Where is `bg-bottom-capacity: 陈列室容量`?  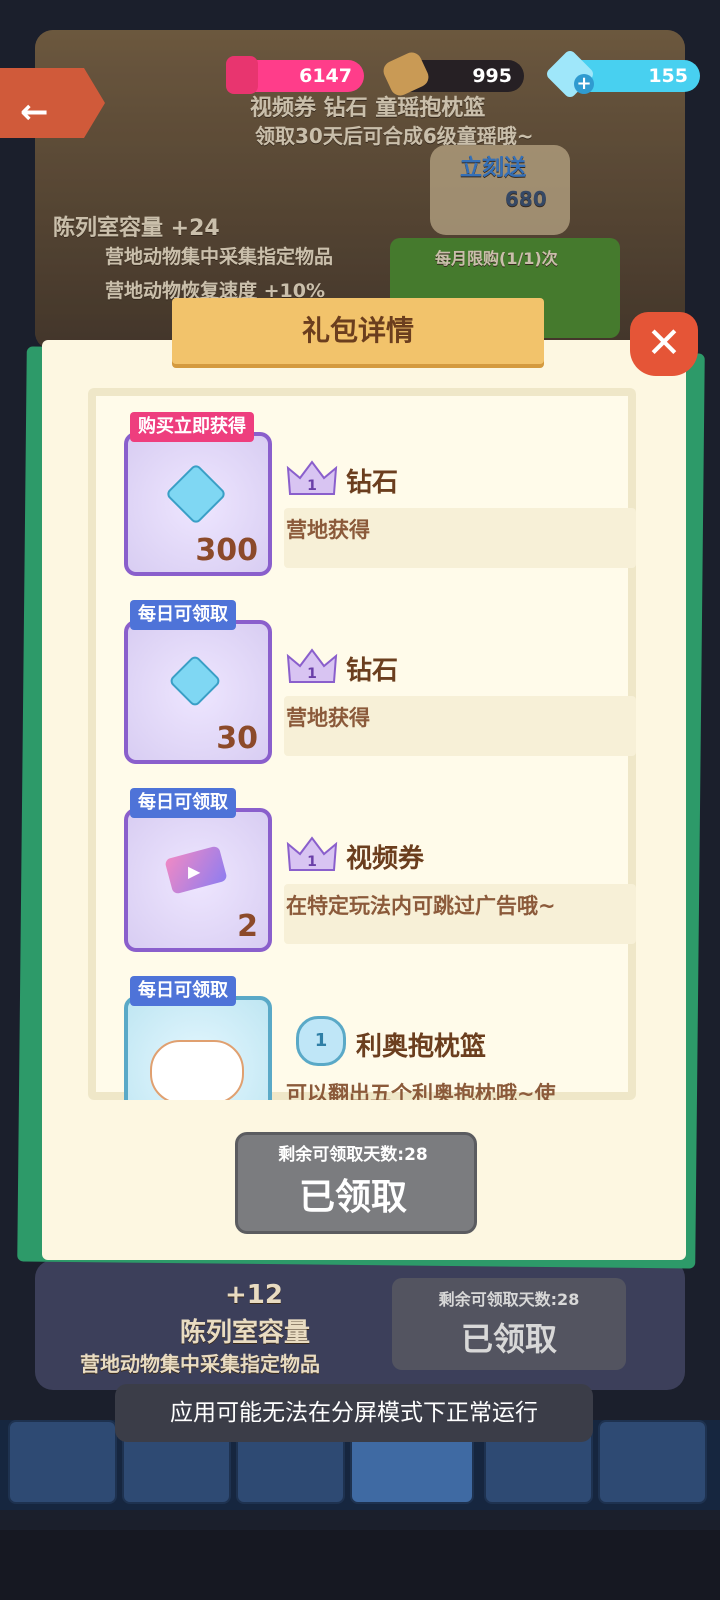 bg-bottom-capacity: 陈列室容量 is located at coordinates (245, 1333).